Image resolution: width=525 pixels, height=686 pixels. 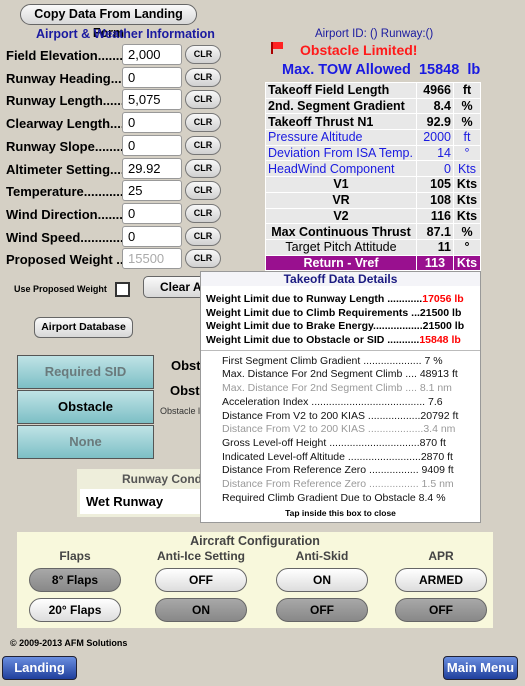 What do you see at coordinates (85, 442) in the screenshot?
I see `sid-option-none: None` at bounding box center [85, 442].